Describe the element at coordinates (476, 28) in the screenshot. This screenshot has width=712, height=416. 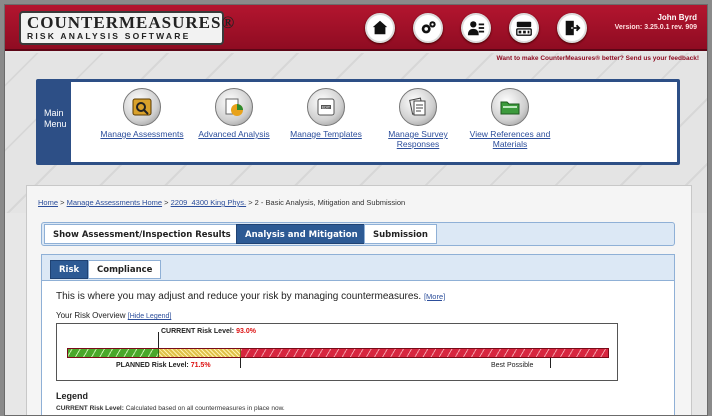
I see `users-icon` at that location.